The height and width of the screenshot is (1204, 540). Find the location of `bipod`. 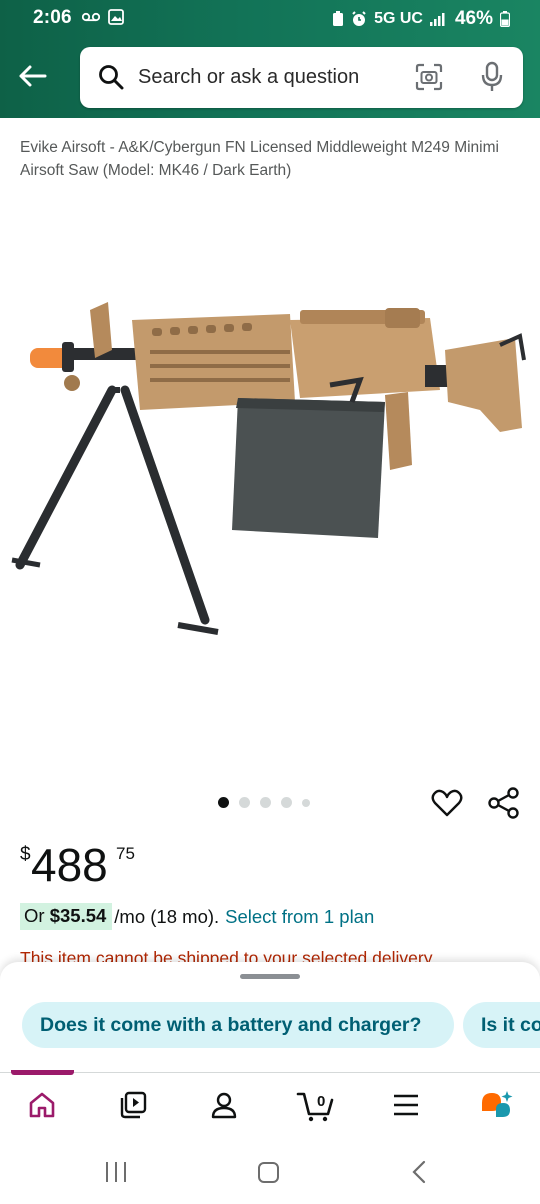

bipod is located at coordinates (115, 510).